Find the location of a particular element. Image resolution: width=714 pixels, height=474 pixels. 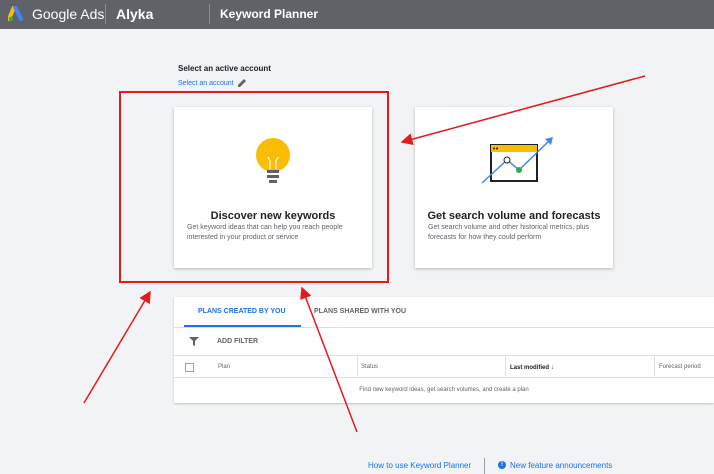

new-features-link: New feature announcements is located at coordinates (561, 465).